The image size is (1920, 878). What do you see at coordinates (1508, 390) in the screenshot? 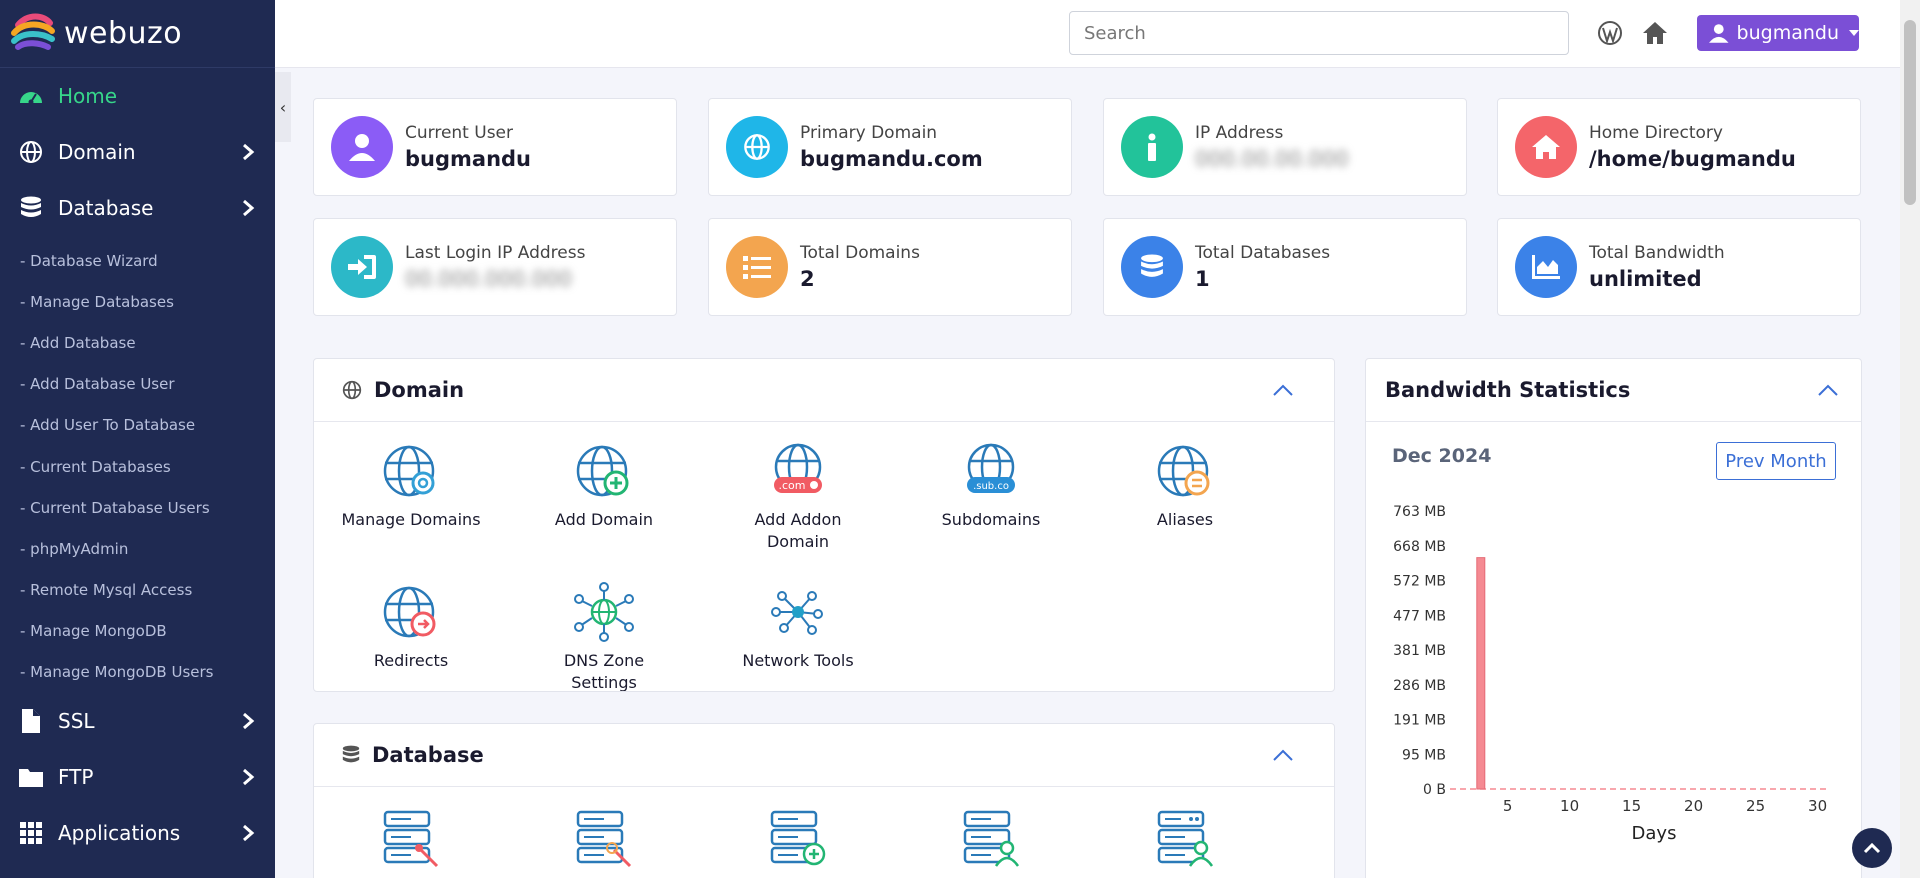
I see `panel-title: Bandwidth Statistics` at bounding box center [1508, 390].